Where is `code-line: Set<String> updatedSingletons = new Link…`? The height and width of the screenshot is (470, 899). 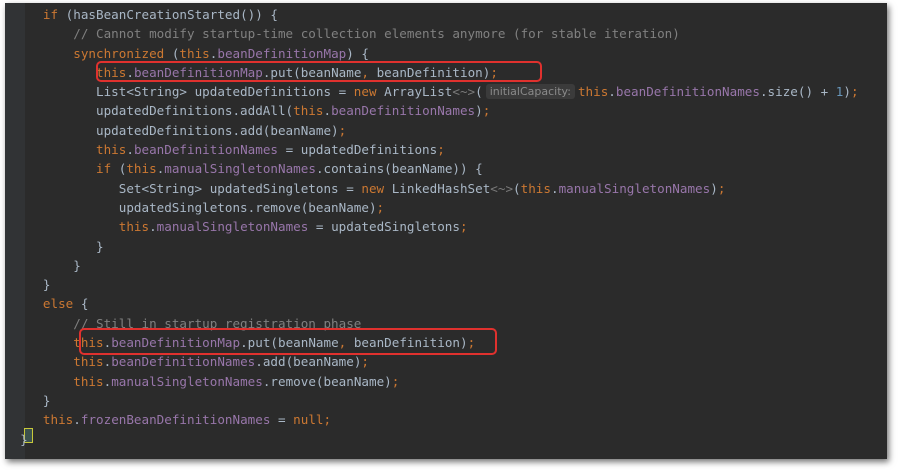
code-line: Set<String> updatedSingletons = new Link… is located at coordinates (432, 188).